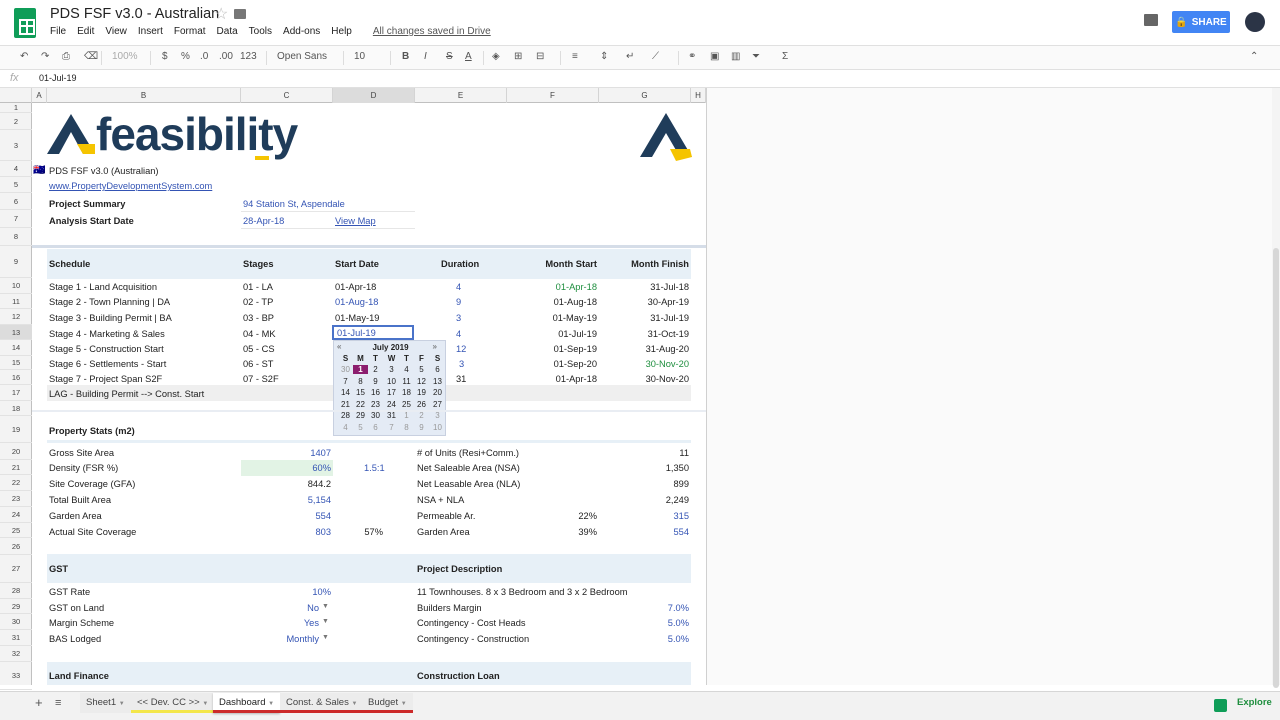 This screenshot has height=720, width=1280. Describe the element at coordinates (281, 639) in the screenshot. I see `bas-lodged-dropdown: Monthly` at that location.